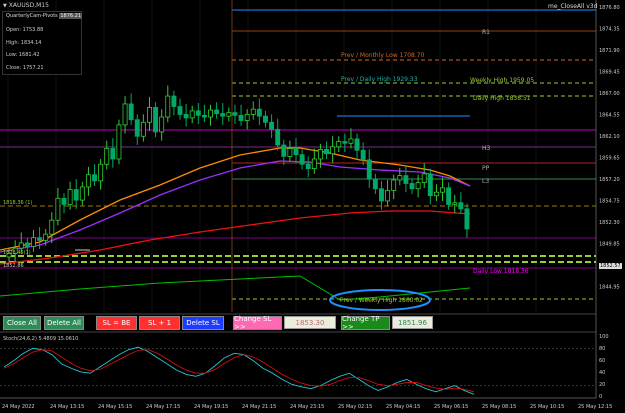 The width and height of the screenshot is (625, 413). What do you see at coordinates (412, 322) in the screenshot?
I see `tp-value-field: 1851.96` at bounding box center [412, 322].